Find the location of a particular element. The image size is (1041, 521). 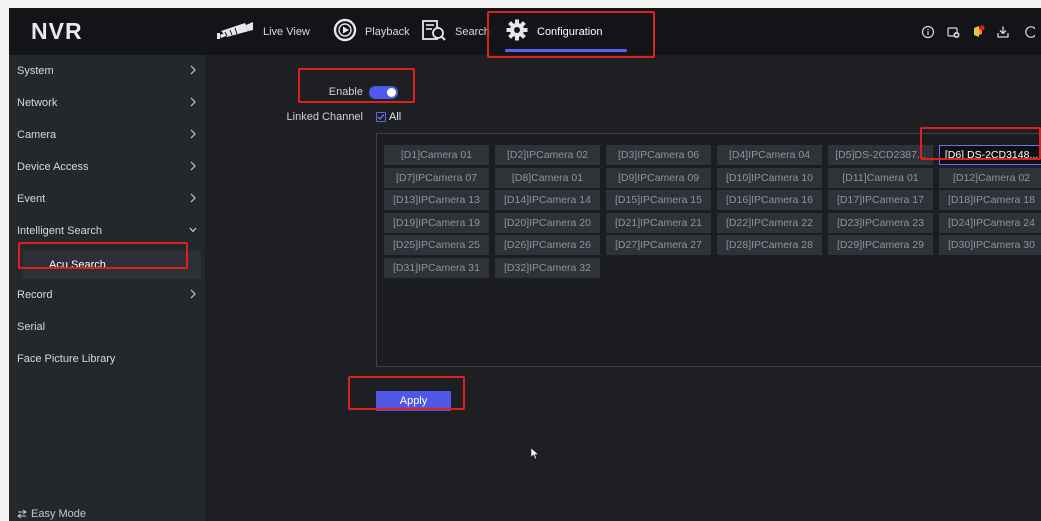

nav-configuration: Configuration is located at coordinates (553, 31).